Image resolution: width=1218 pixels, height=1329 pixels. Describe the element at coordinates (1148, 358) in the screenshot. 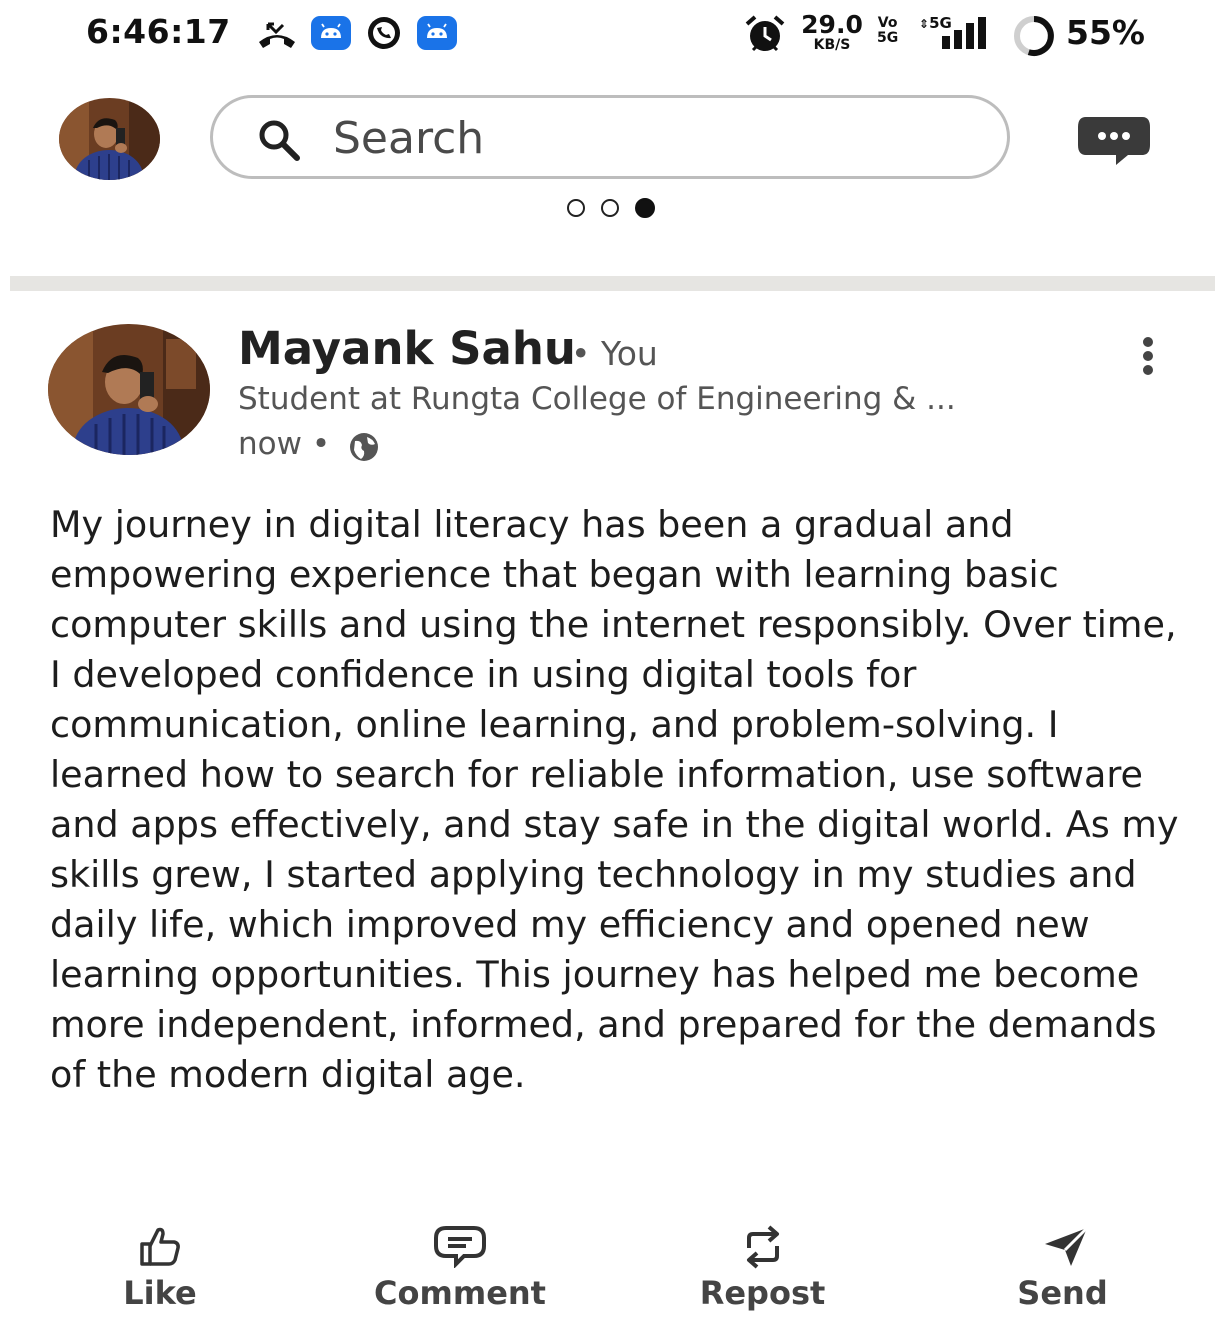

I see `more-options-icon` at that location.